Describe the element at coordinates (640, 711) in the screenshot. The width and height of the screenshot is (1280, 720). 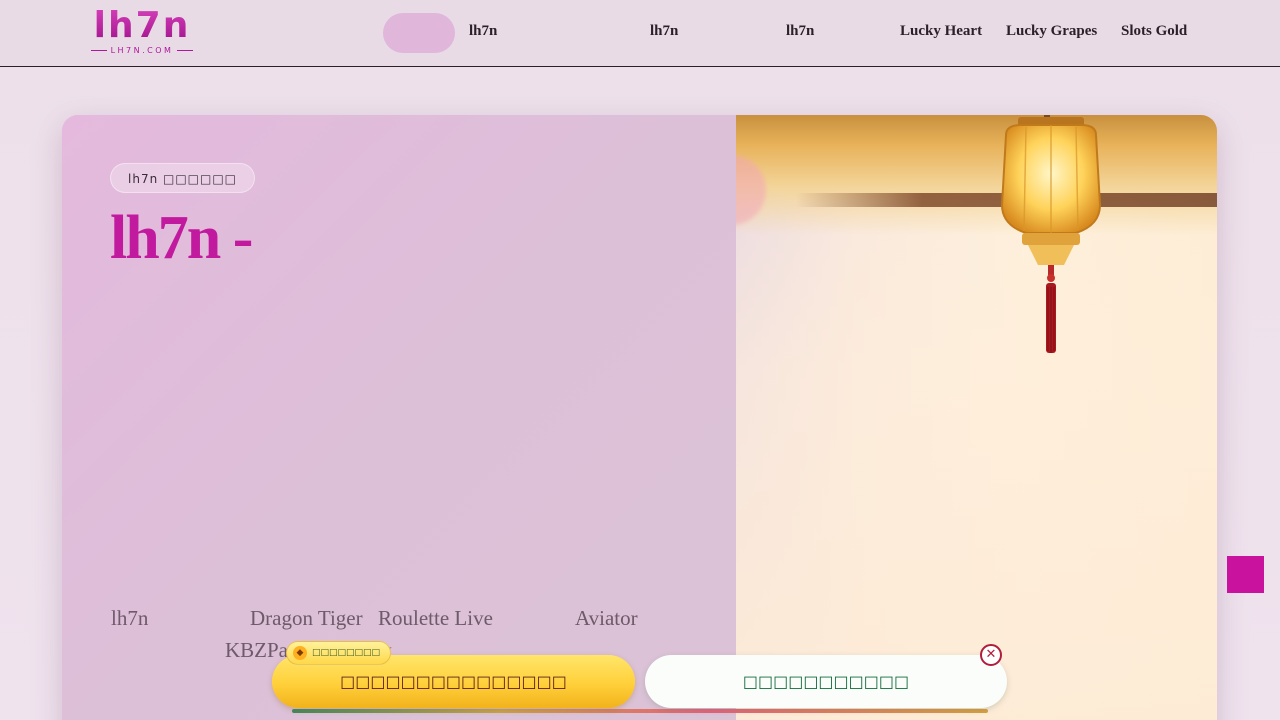
I see `cta-underline` at that location.